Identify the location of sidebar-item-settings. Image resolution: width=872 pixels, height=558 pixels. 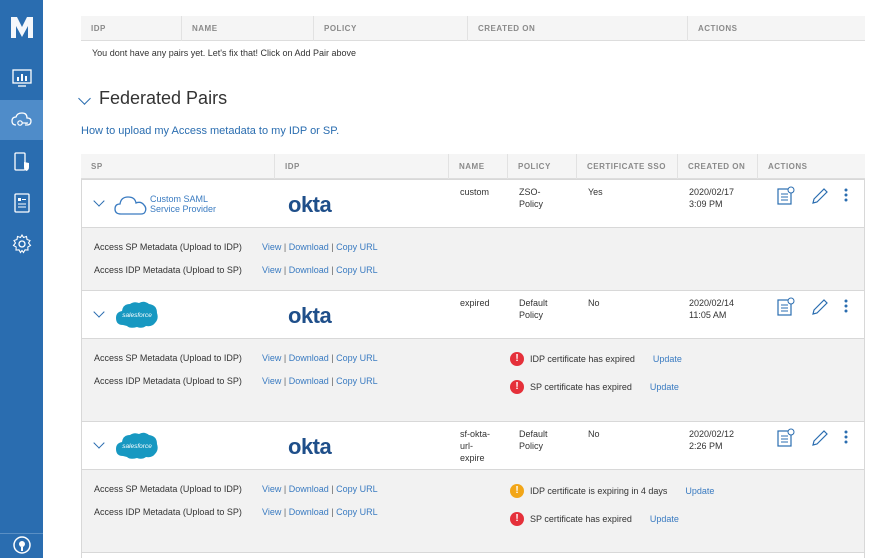
(21, 244).